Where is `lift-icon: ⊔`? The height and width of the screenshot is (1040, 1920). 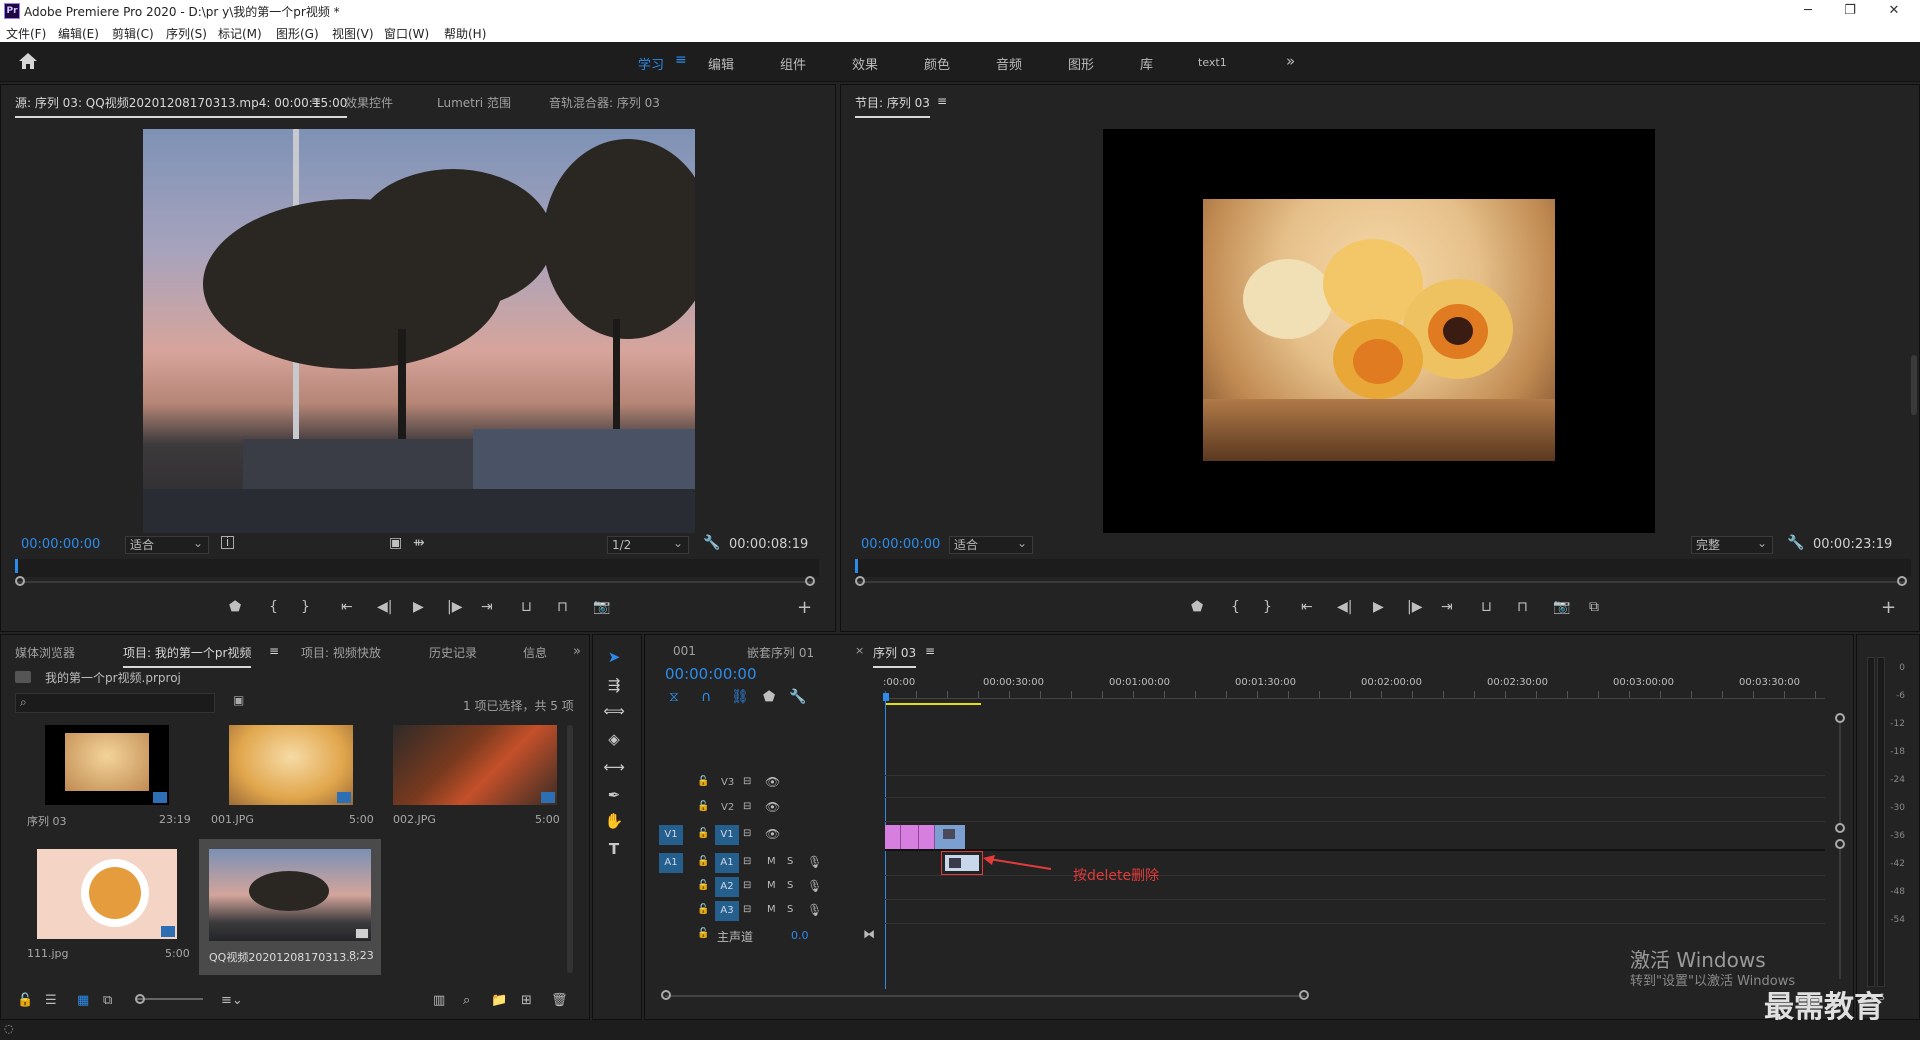 lift-icon: ⊔ is located at coordinates (1486, 607).